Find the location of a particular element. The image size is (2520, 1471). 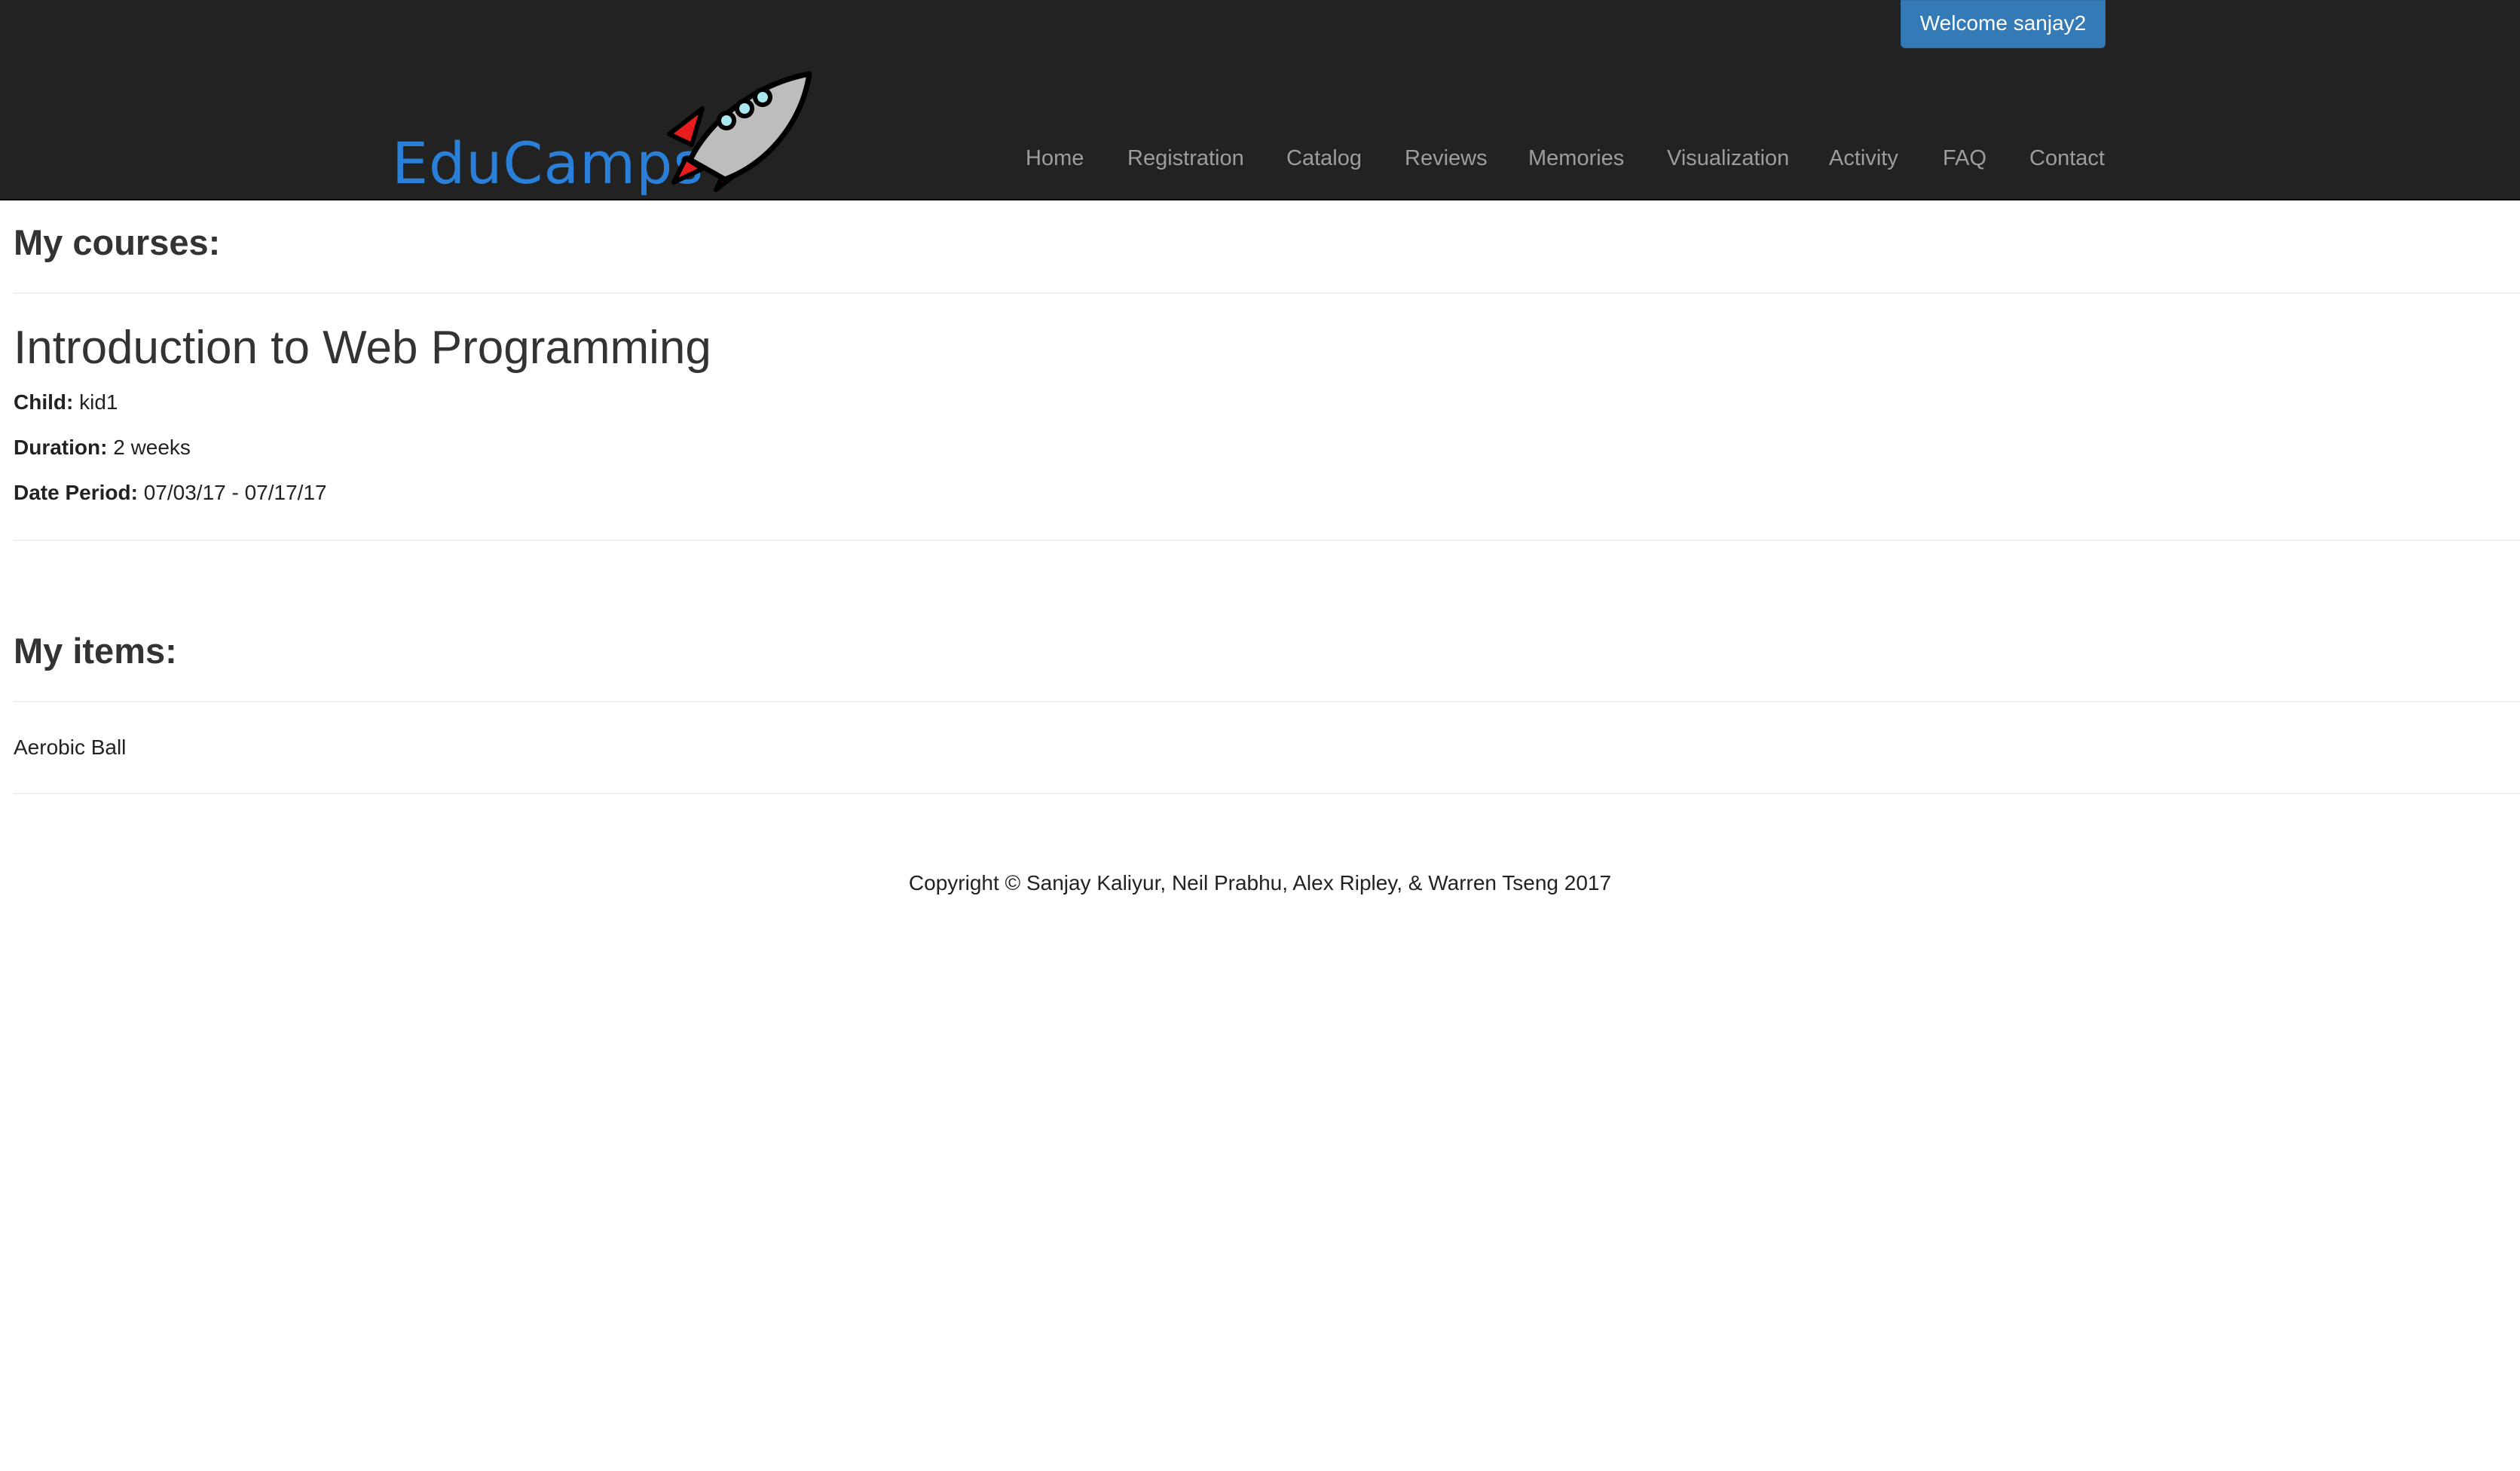

nav-activity: Activity is located at coordinates (1863, 158).